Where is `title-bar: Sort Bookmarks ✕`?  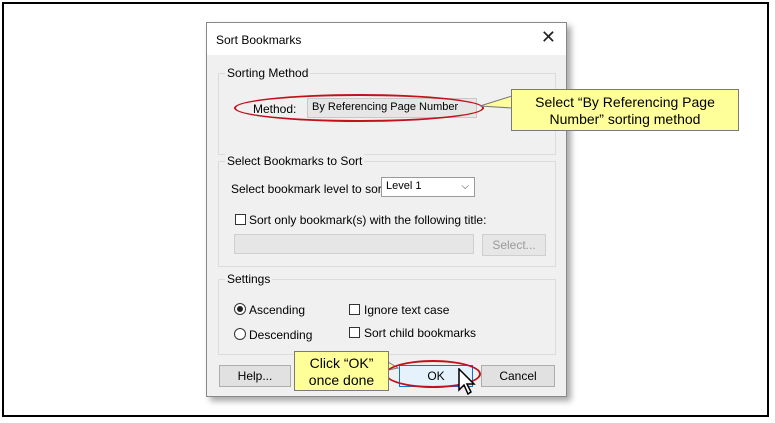
title-bar: Sort Bookmarks ✕ is located at coordinates (386, 39).